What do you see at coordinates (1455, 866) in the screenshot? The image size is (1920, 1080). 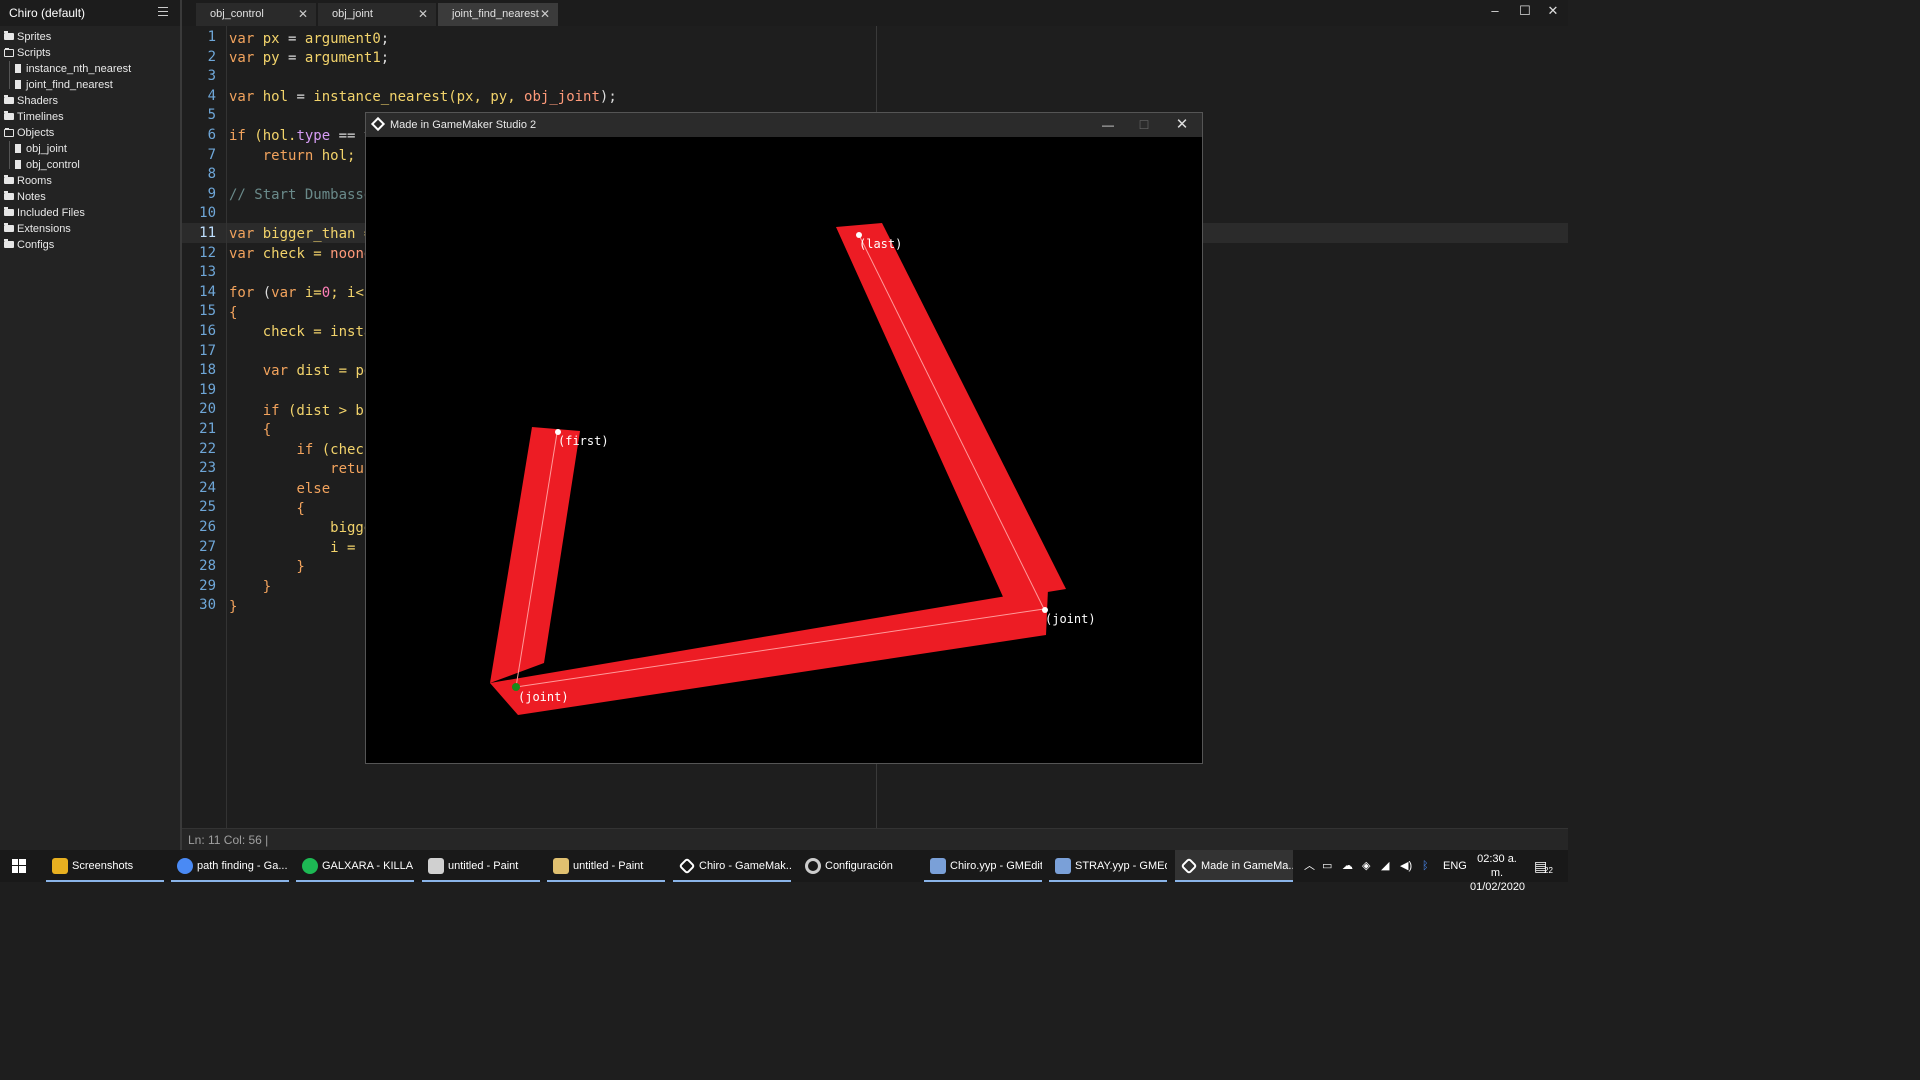 I see `language-indicator: ENG` at bounding box center [1455, 866].